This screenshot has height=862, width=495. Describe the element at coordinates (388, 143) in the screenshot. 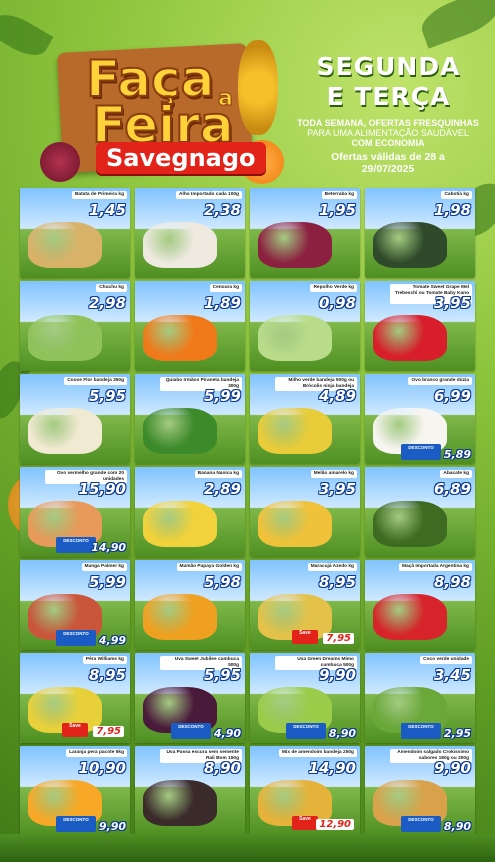

I see `subtitle-line-3: COM ECONOMIA` at that location.